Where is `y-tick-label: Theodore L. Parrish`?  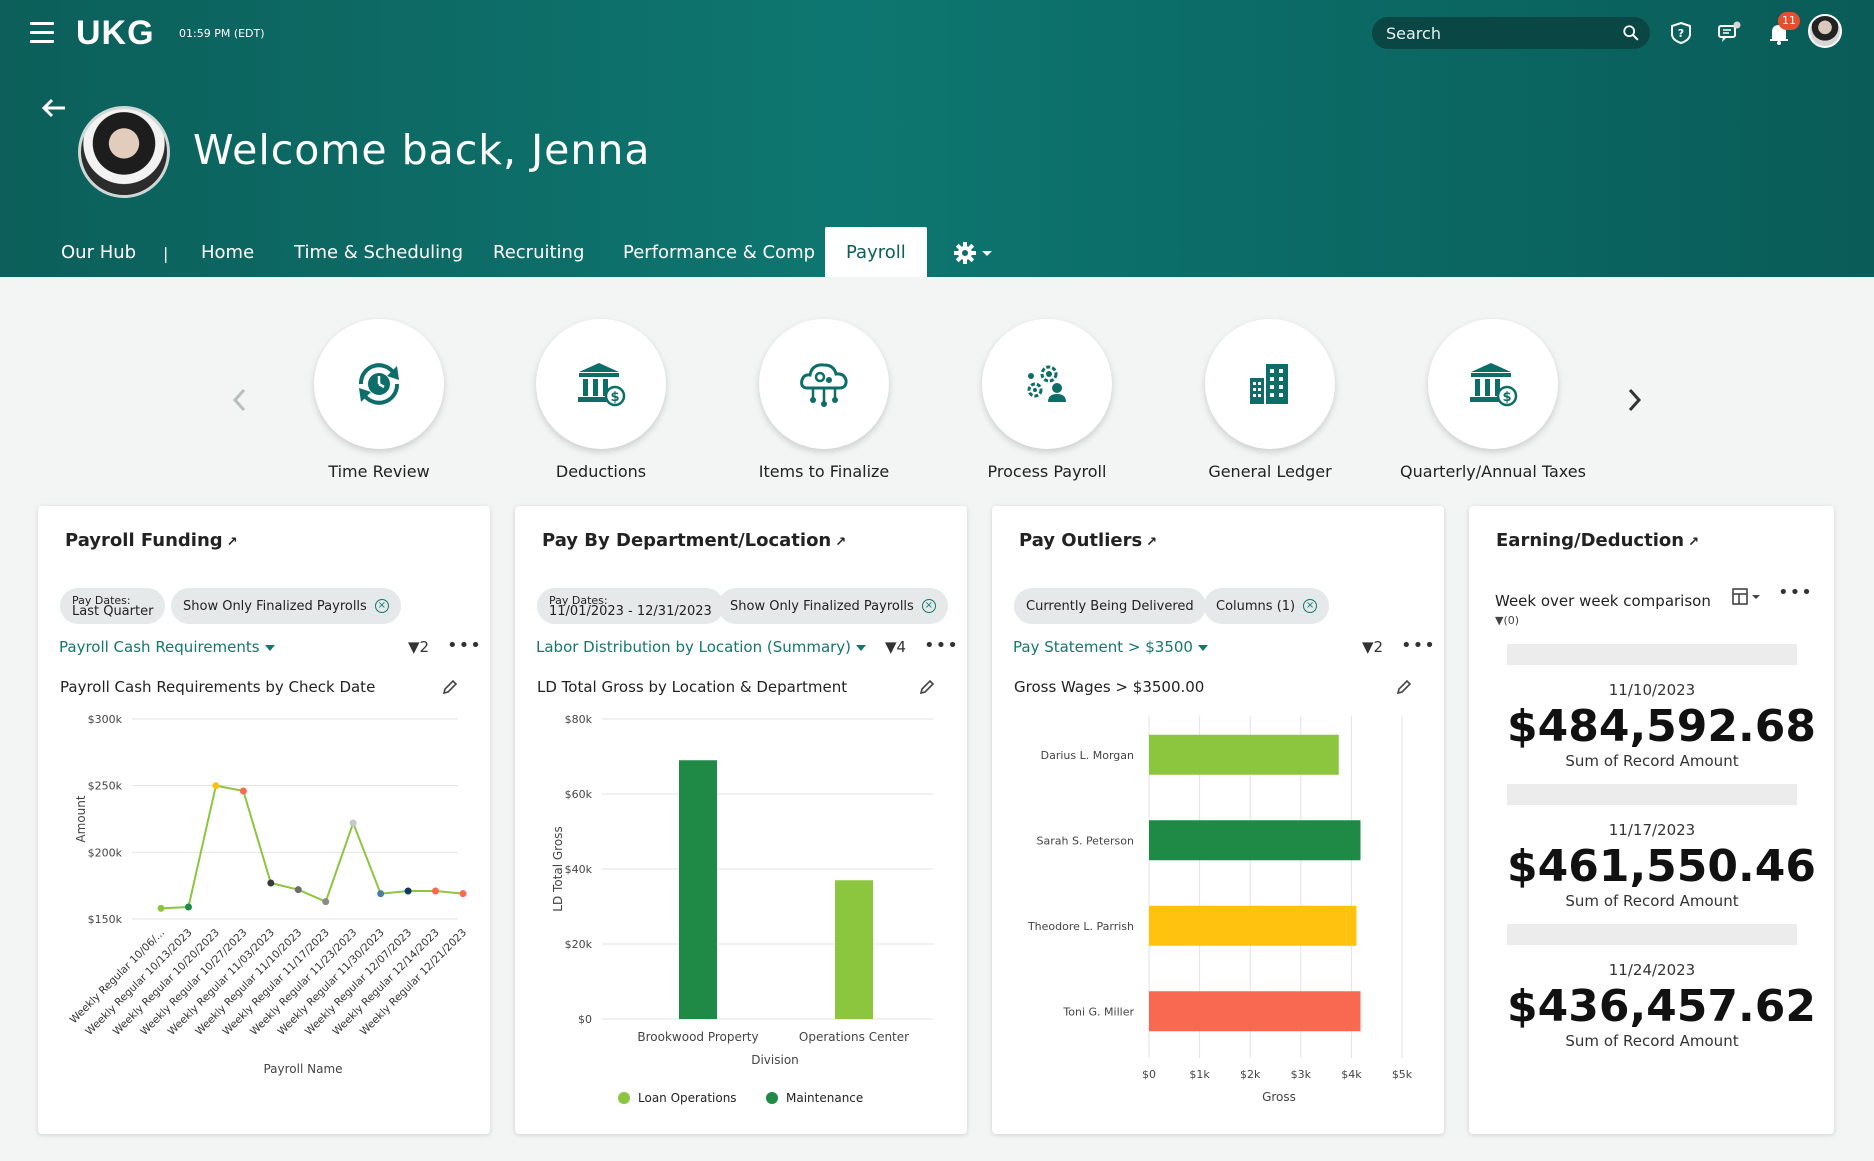 y-tick-label: Theodore L. Parrish is located at coordinates (1080, 926).